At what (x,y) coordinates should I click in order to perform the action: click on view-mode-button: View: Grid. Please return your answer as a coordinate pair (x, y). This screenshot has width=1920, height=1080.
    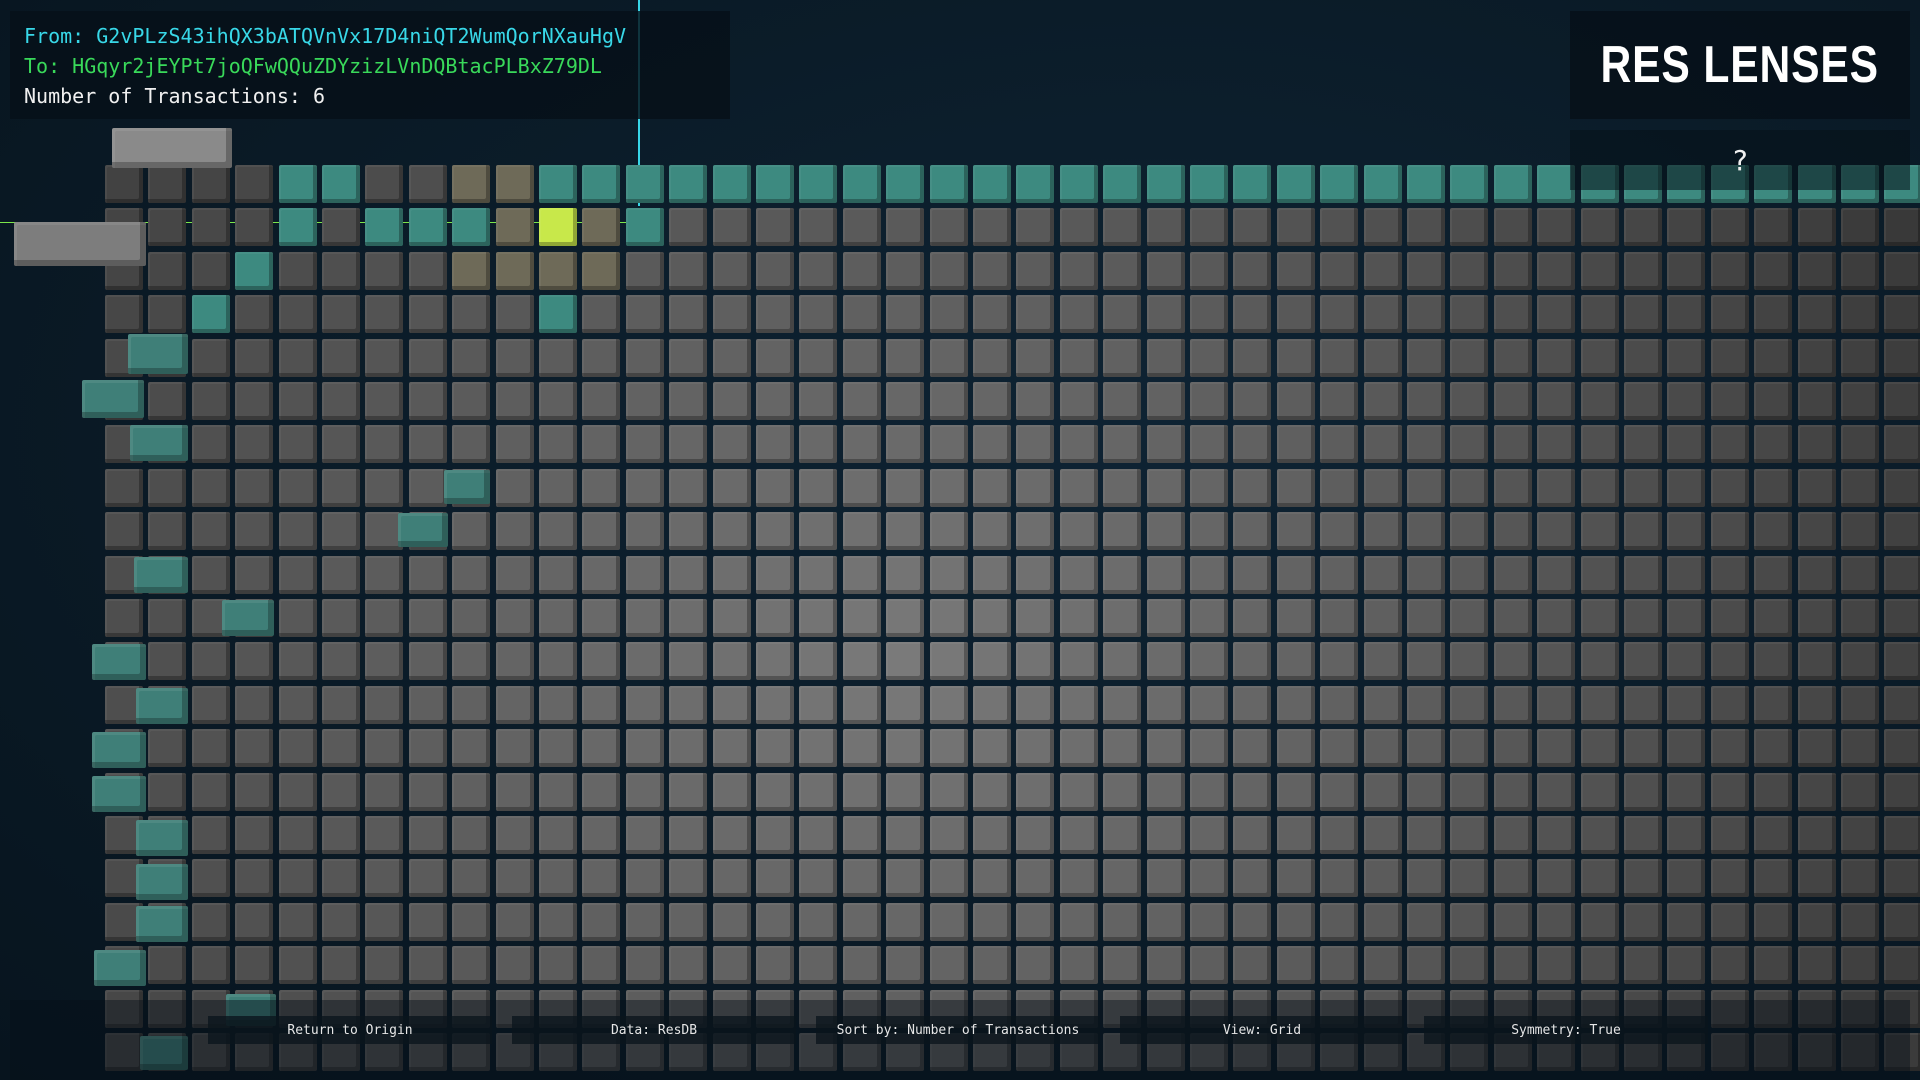
    Looking at the image, I should click on (1262, 1030).